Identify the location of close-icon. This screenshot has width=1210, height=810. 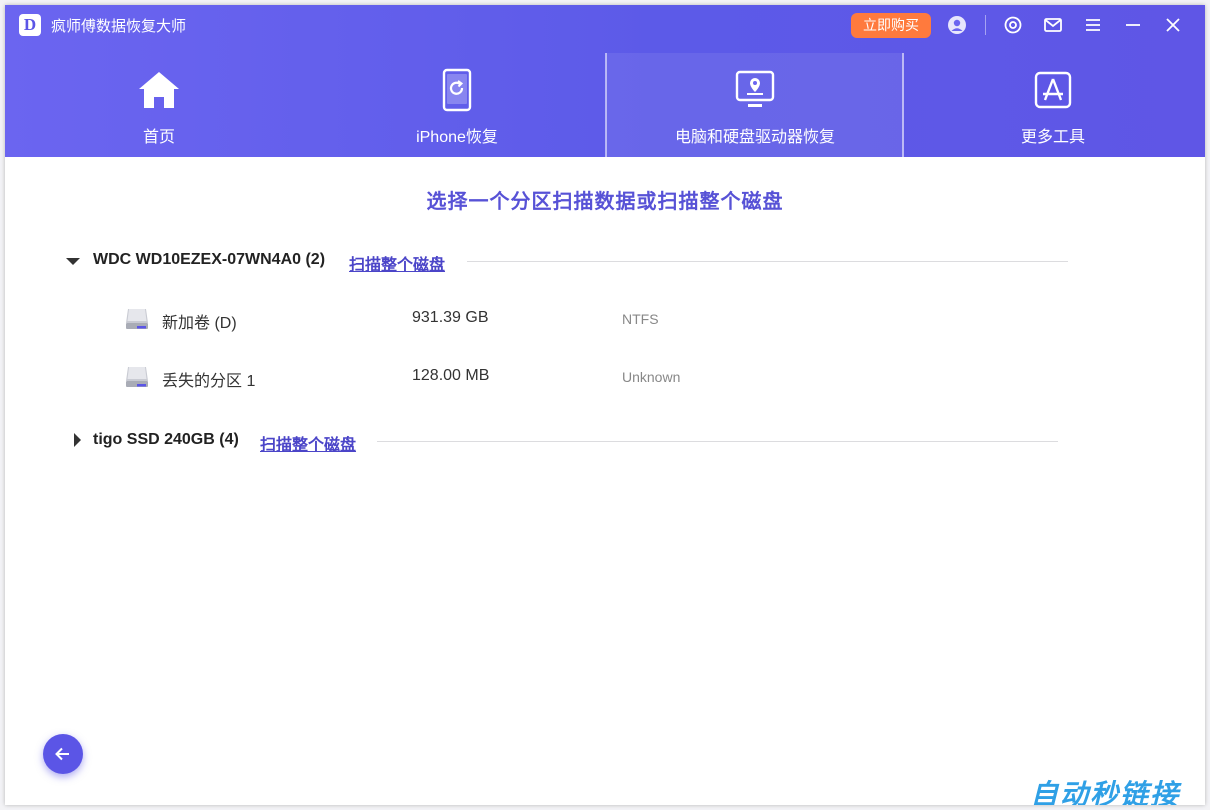
(1173, 25).